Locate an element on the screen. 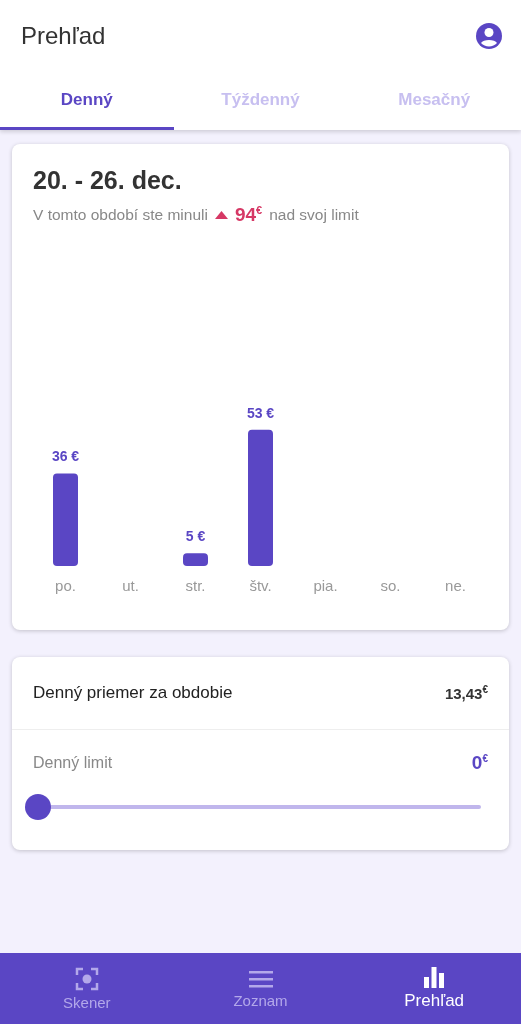 The height and width of the screenshot is (1024, 521). nav-item: Zoznam is located at coordinates (260, 988).